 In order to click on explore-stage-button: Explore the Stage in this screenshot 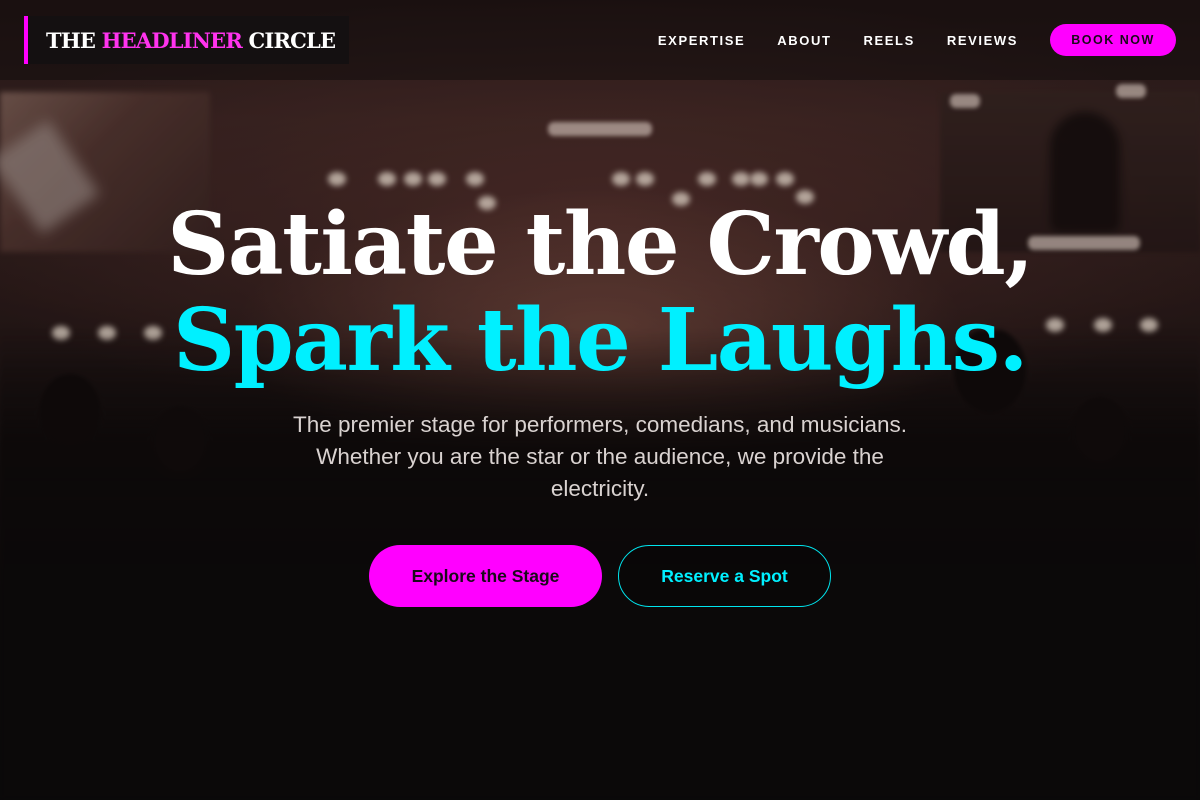, I will do `click(485, 576)`.